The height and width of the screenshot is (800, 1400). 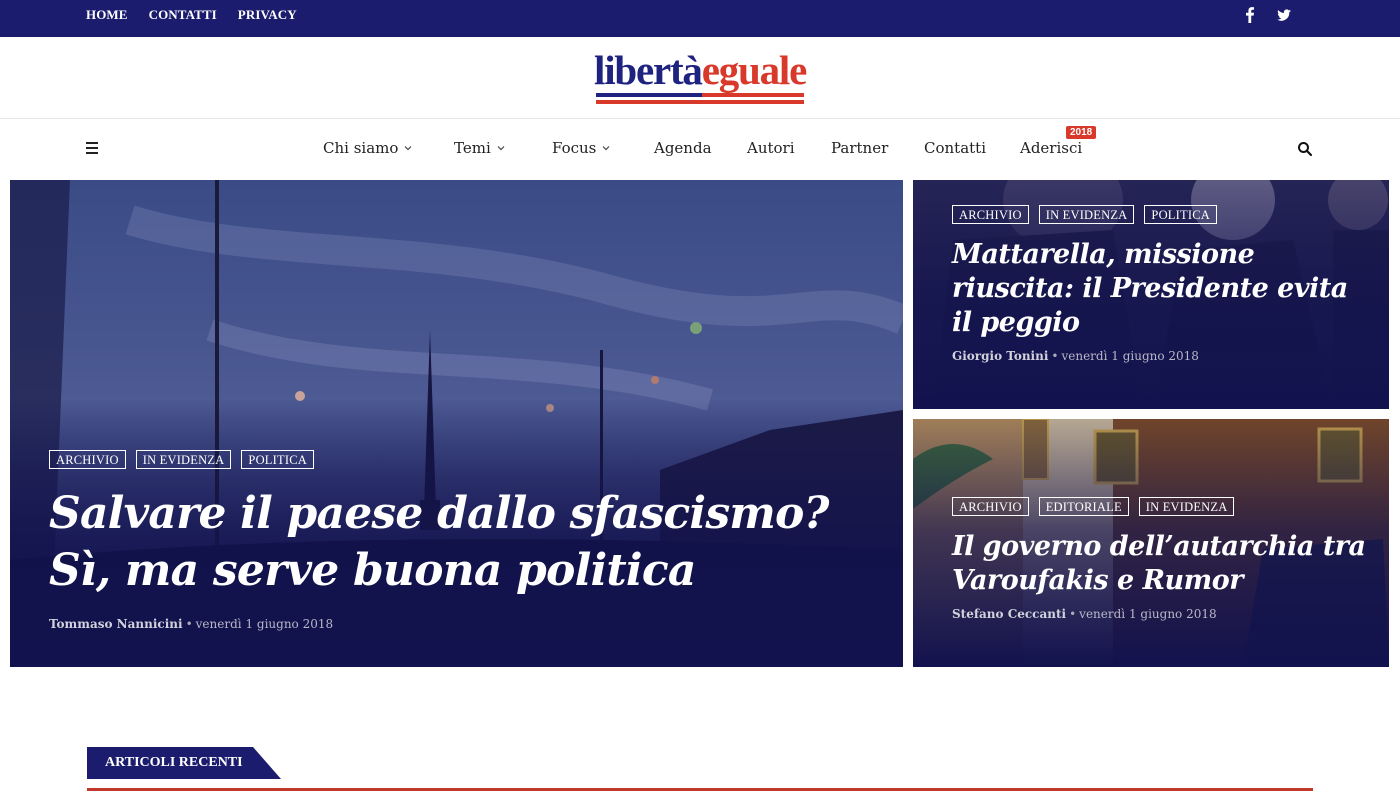 I want to click on nav-item-label: Agenda, so click(x=683, y=148).